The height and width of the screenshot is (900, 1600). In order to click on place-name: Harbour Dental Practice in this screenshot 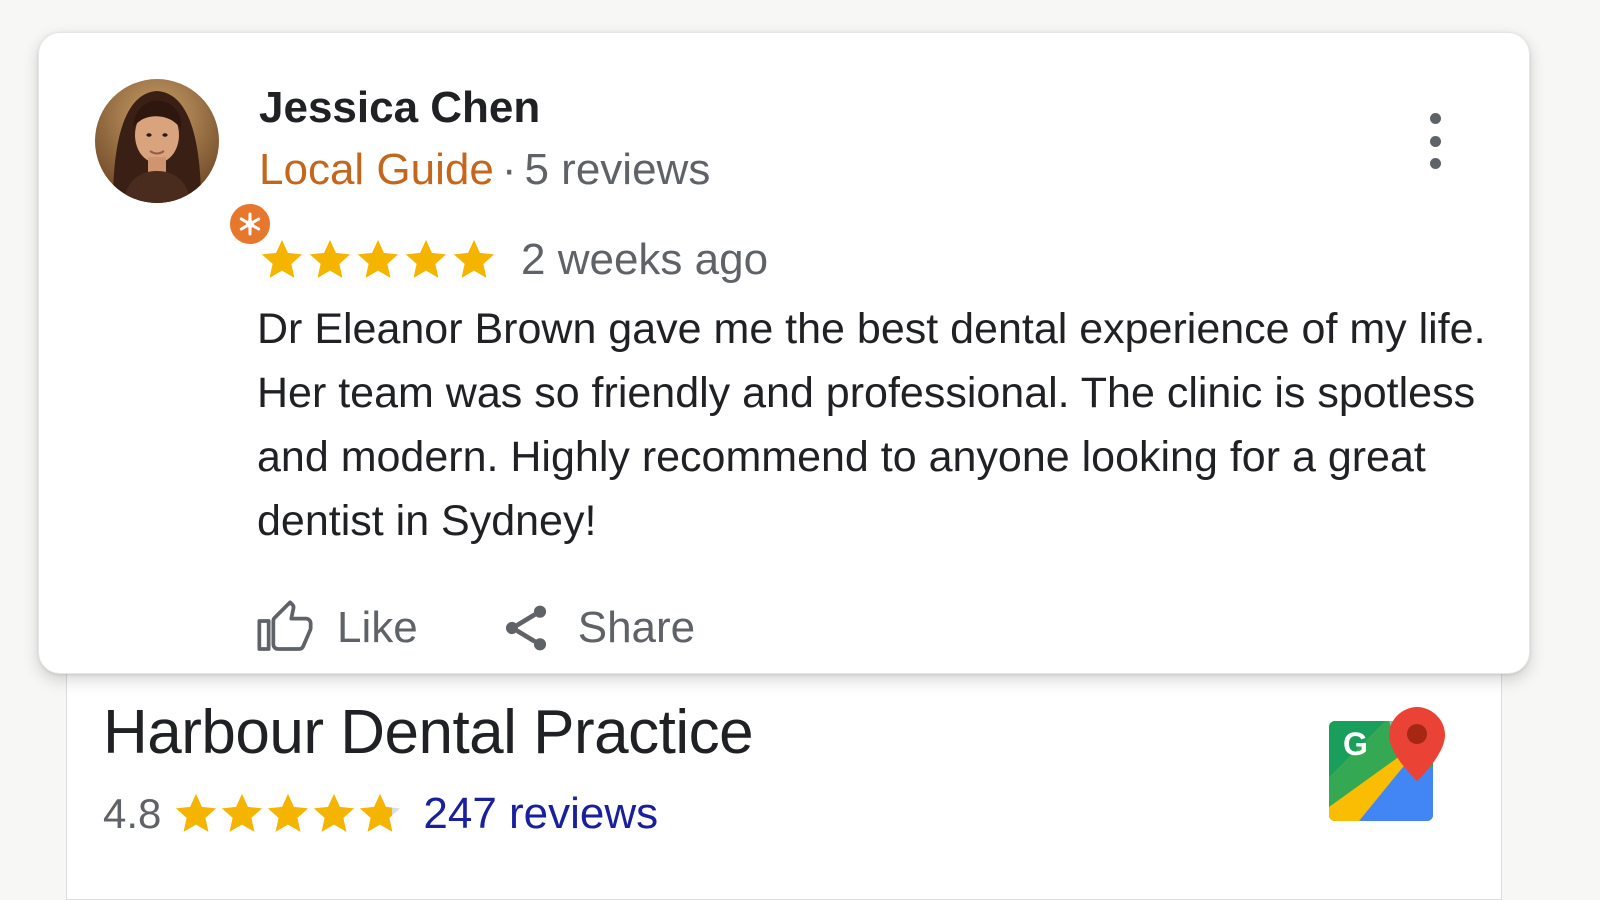, I will do `click(428, 732)`.